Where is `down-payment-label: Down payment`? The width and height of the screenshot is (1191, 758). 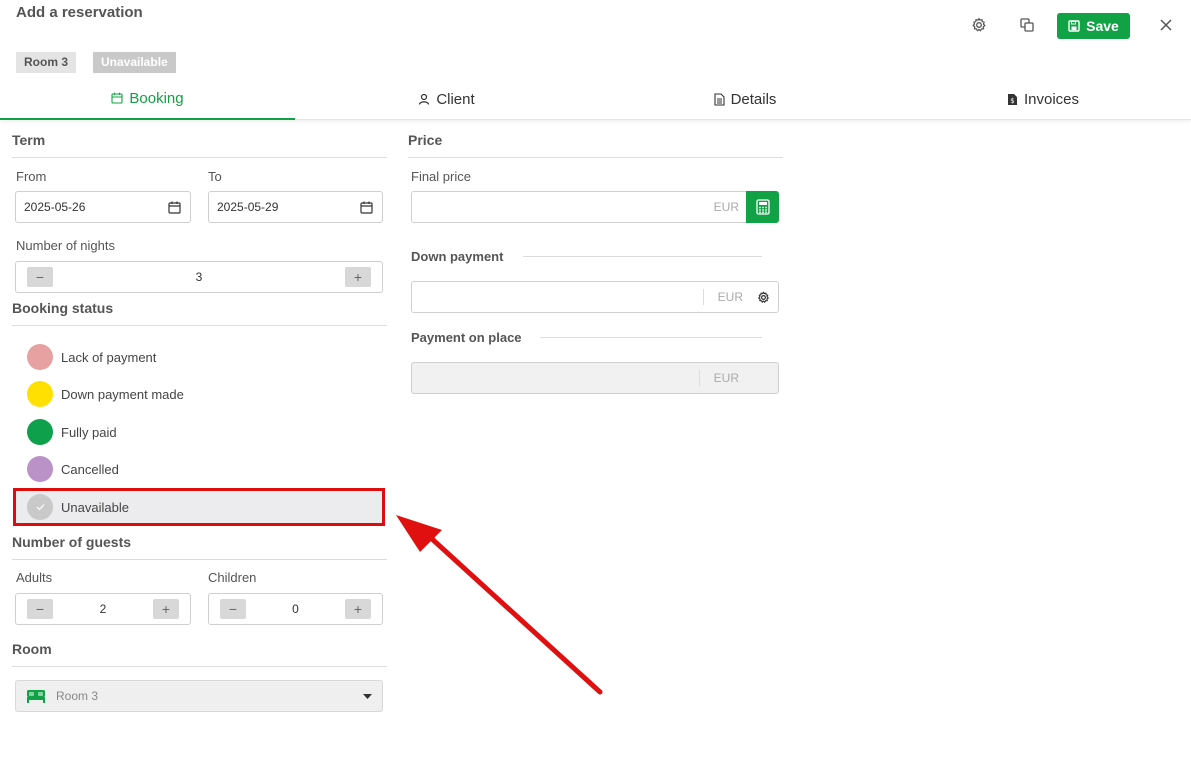 down-payment-label: Down payment is located at coordinates (457, 256).